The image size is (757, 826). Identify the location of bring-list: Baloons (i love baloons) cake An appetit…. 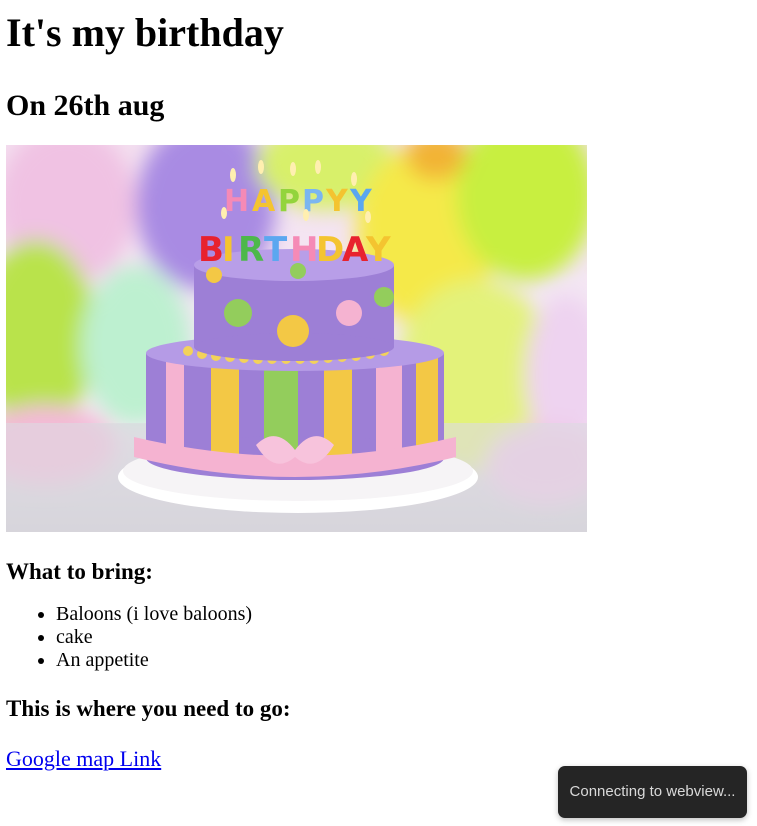
(376, 637).